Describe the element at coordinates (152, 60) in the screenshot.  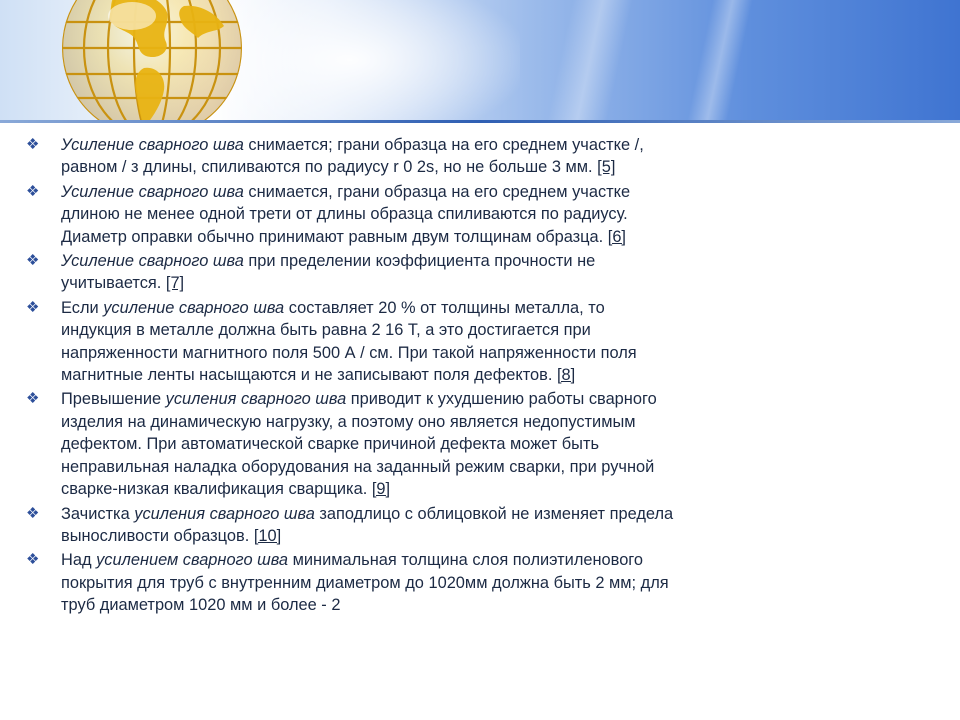
I see `golden-globe-icon` at that location.